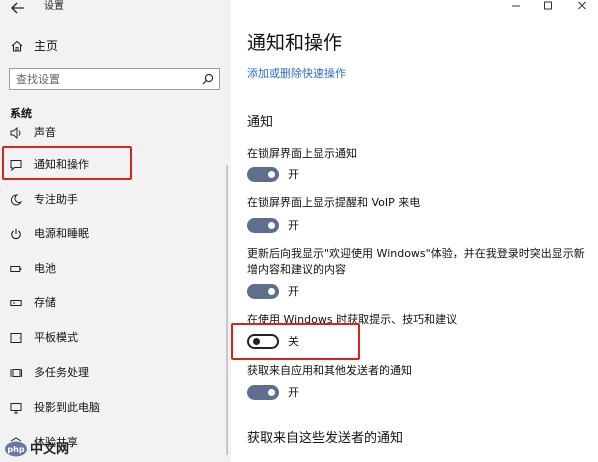  Describe the element at coordinates (263, 225) in the screenshot. I see `lockscreen-voip-toggle` at that location.